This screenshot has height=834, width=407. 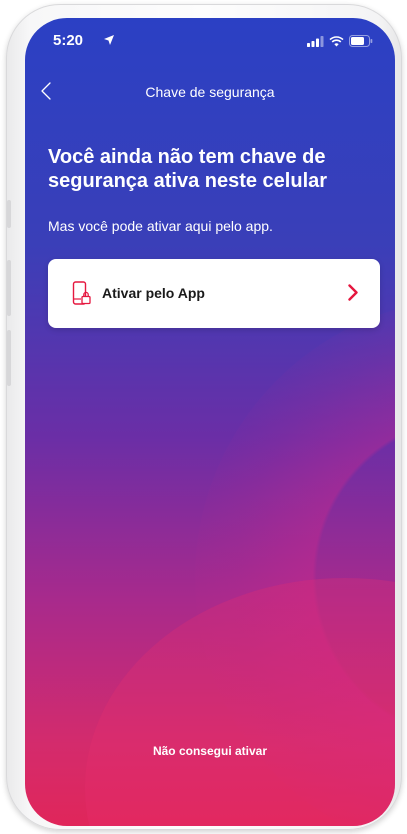 What do you see at coordinates (9, 358) in the screenshot?
I see `volume-down-button` at bounding box center [9, 358].